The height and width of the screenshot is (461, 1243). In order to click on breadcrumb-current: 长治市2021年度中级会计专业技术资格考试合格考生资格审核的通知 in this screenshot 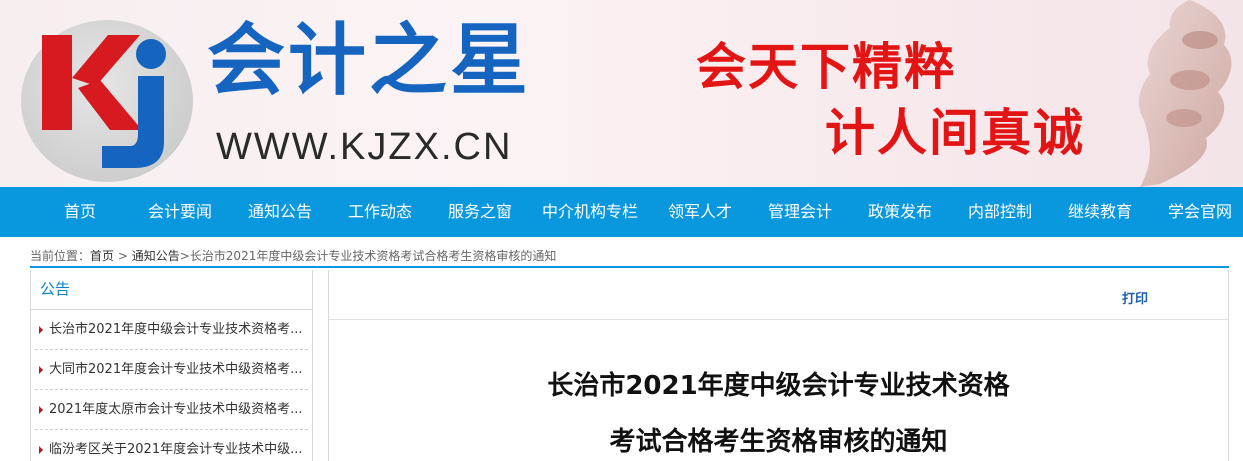, I will do `click(373, 256)`.